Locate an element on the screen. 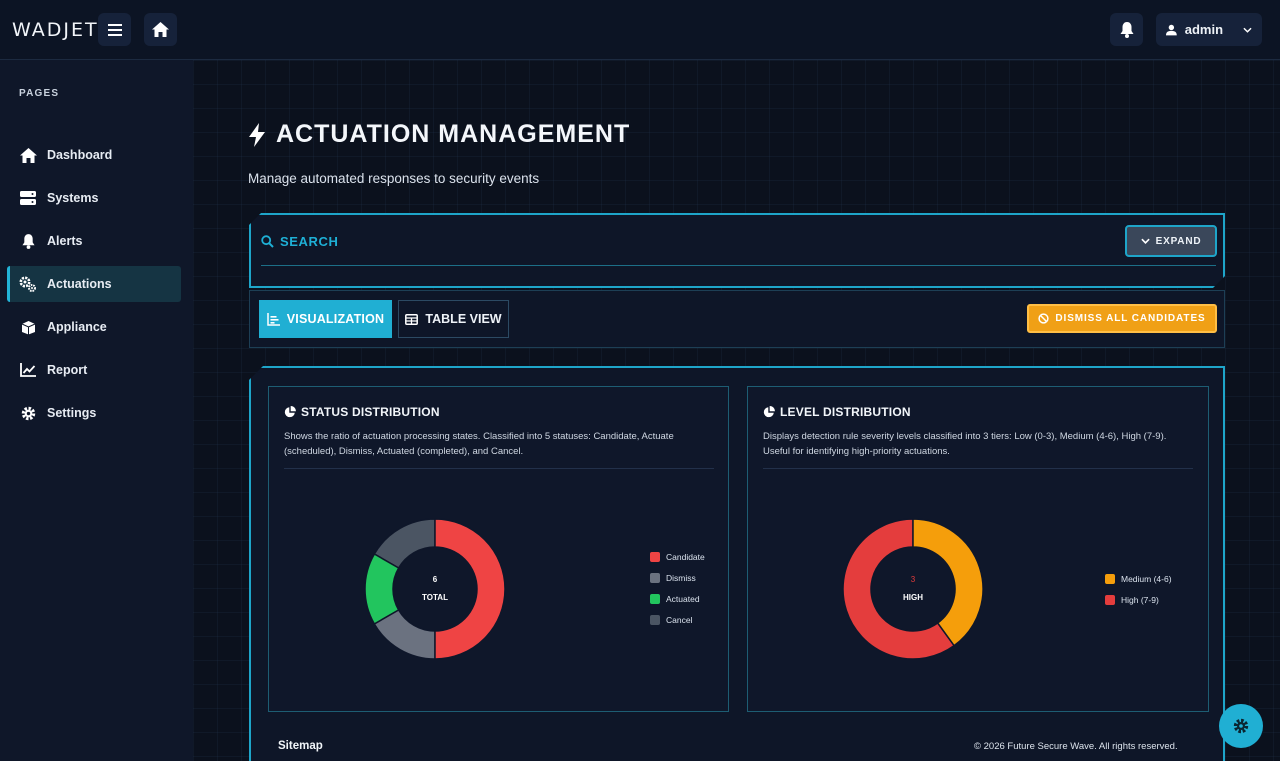  tab-table-view: TABLE VIEW is located at coordinates (453, 319).